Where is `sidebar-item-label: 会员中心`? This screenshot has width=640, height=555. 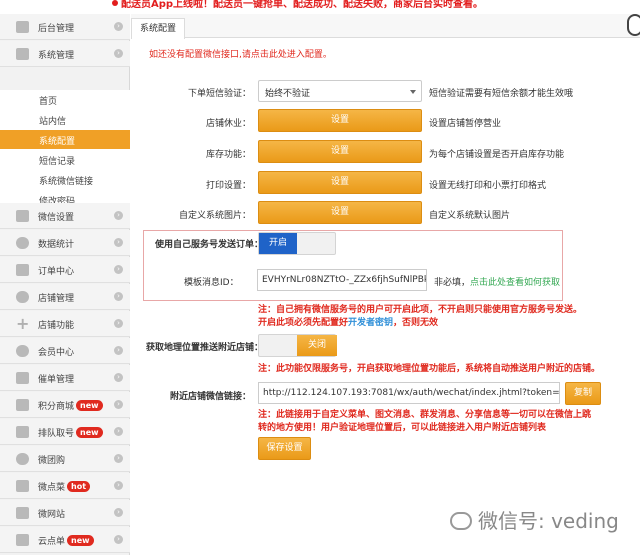
sidebar-item-label: 会员中心 is located at coordinates (56, 353).